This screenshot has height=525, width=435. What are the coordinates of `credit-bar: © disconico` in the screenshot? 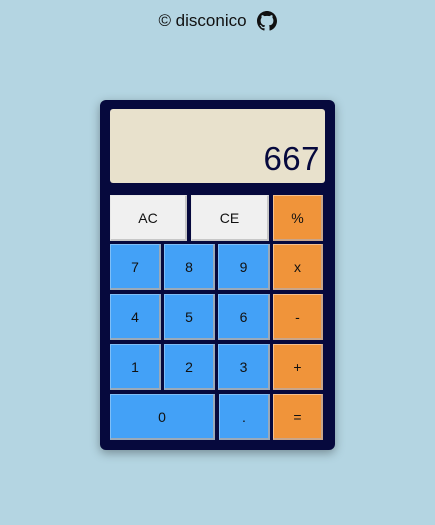 It's located at (217, 21).